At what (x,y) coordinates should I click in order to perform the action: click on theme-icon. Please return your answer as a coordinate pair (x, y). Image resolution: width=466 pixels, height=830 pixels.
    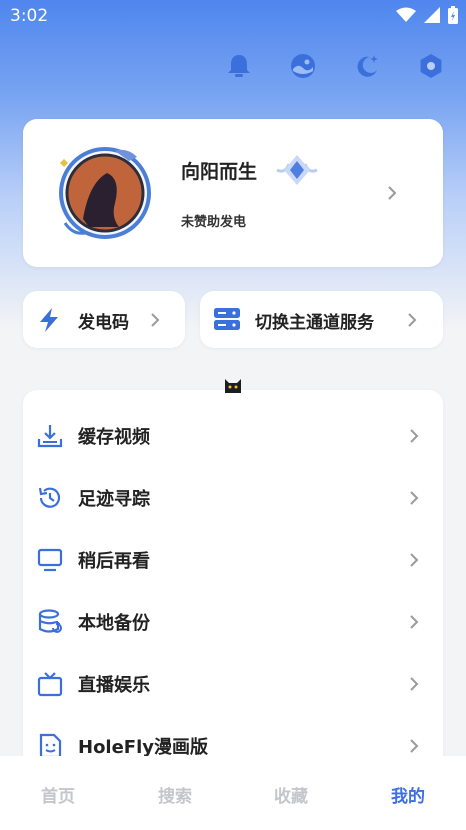
    Looking at the image, I should click on (303, 66).